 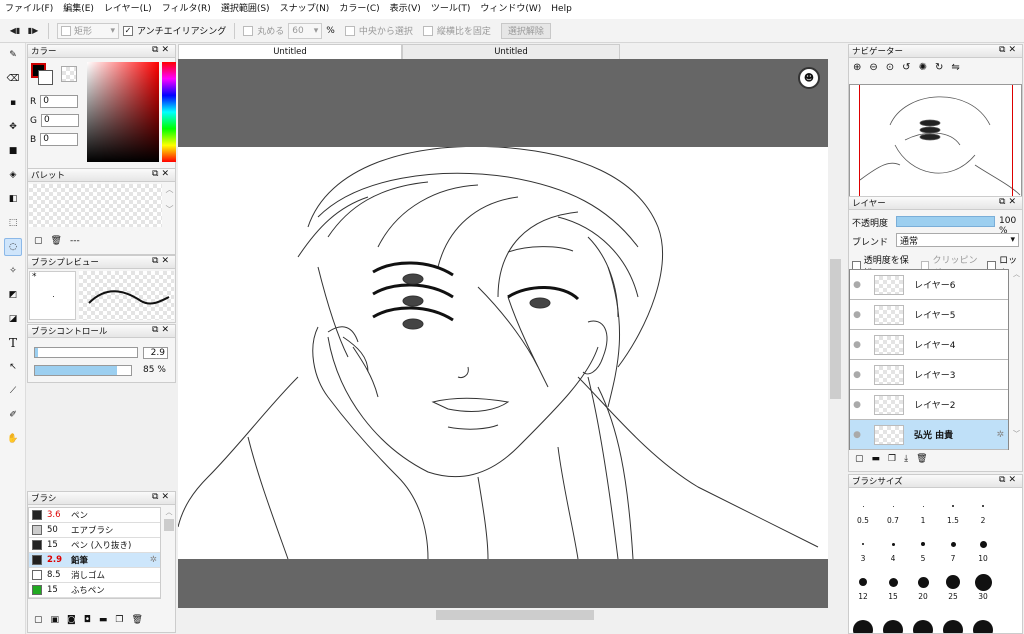 What do you see at coordinates (13, 55) in the screenshot?
I see `pen-tool-icon: ✎` at bounding box center [13, 55].